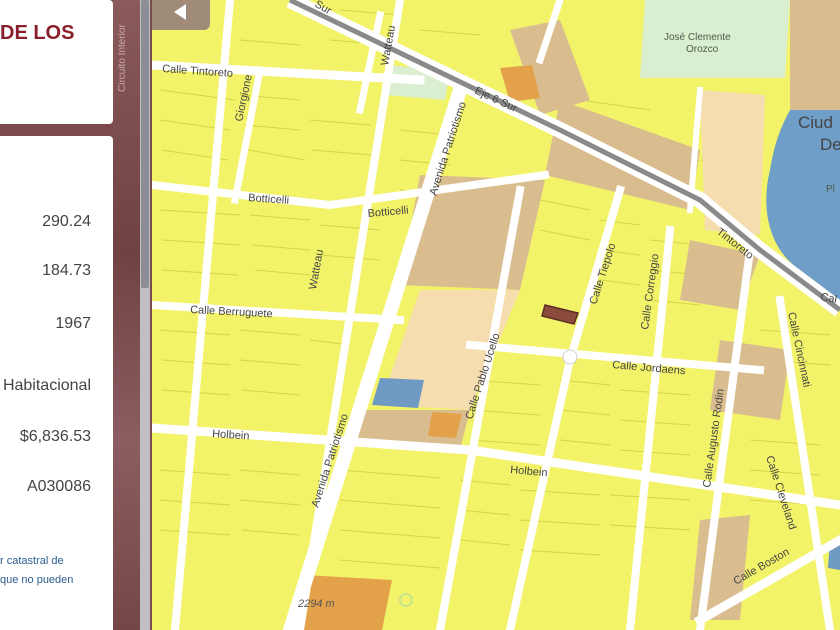 The width and height of the screenshot is (840, 630). I want to click on value-1: 290.24, so click(66, 221).